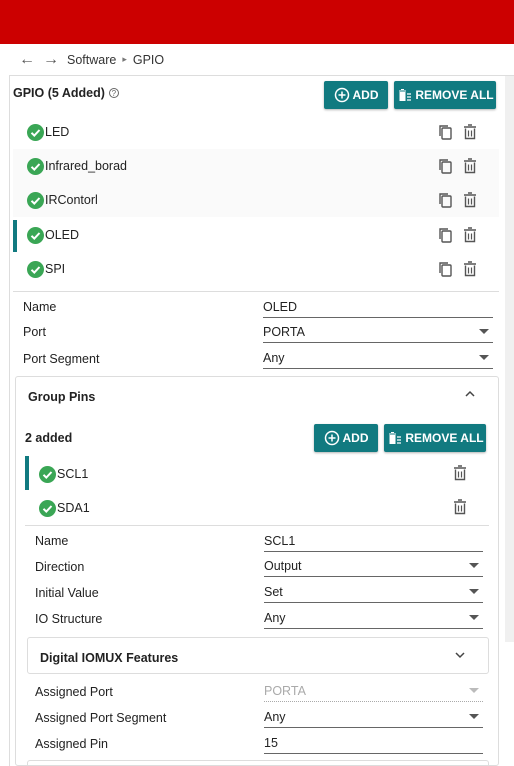 The image size is (514, 766). What do you see at coordinates (52, 541) in the screenshot?
I see `pin-name-label: Name` at bounding box center [52, 541].